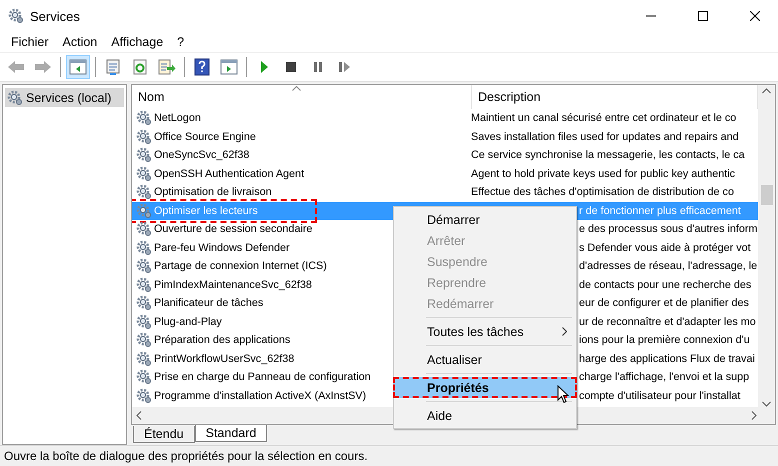 The height and width of the screenshot is (466, 778). What do you see at coordinates (664, 340) in the screenshot?
I see `service-description: ions pour la première connexion d'u` at bounding box center [664, 340].